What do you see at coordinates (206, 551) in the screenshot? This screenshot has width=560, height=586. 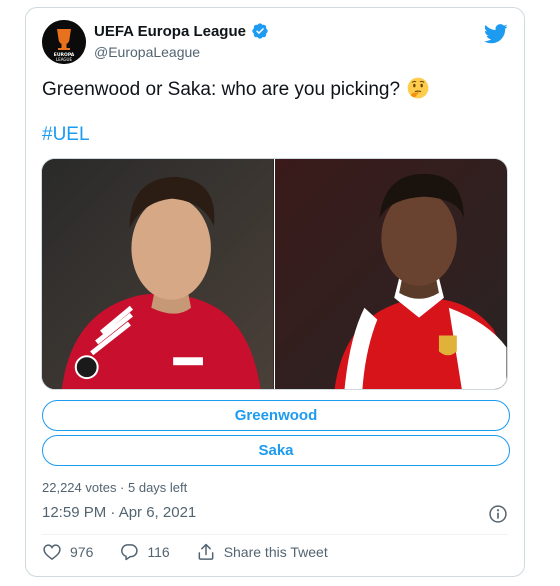 I see `share-icon` at bounding box center [206, 551].